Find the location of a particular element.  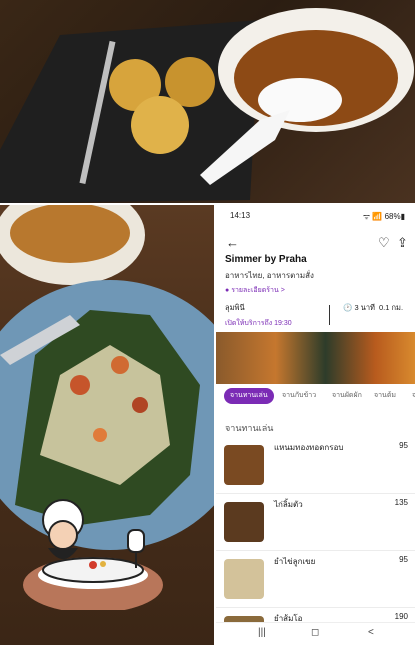

tab-0: จานทานเล่น is located at coordinates (249, 396).